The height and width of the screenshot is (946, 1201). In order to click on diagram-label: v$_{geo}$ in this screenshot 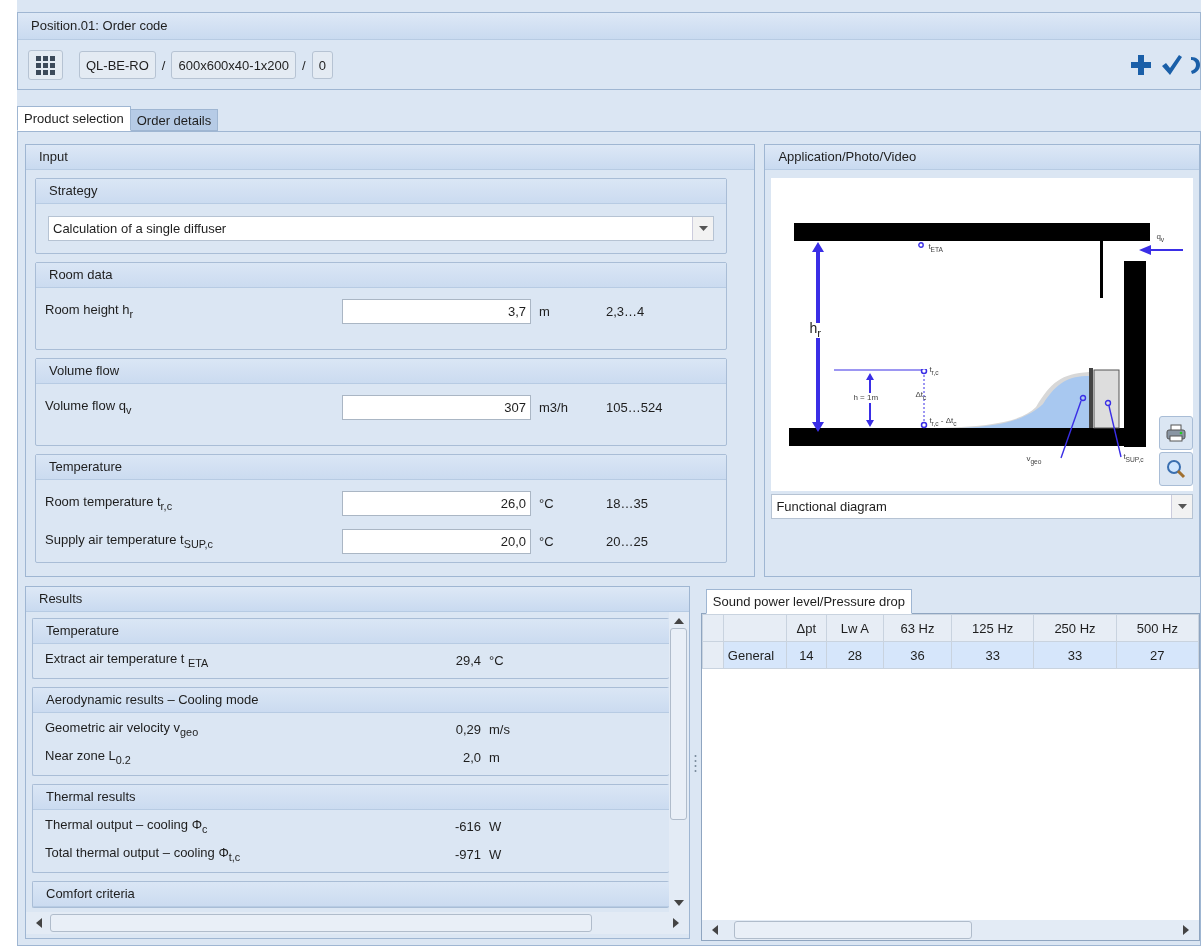, I will do `click(1034, 460)`.